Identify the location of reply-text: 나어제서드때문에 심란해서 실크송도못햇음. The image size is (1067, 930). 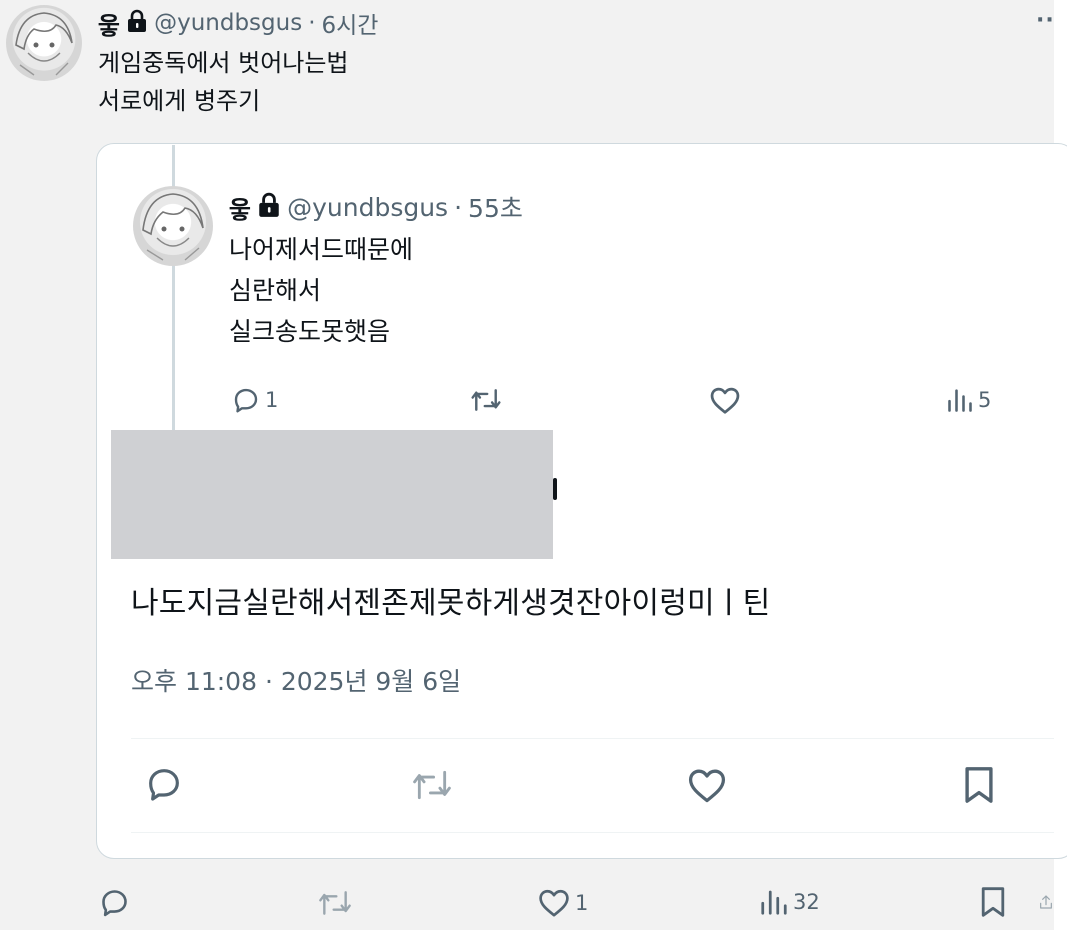
(321, 290).